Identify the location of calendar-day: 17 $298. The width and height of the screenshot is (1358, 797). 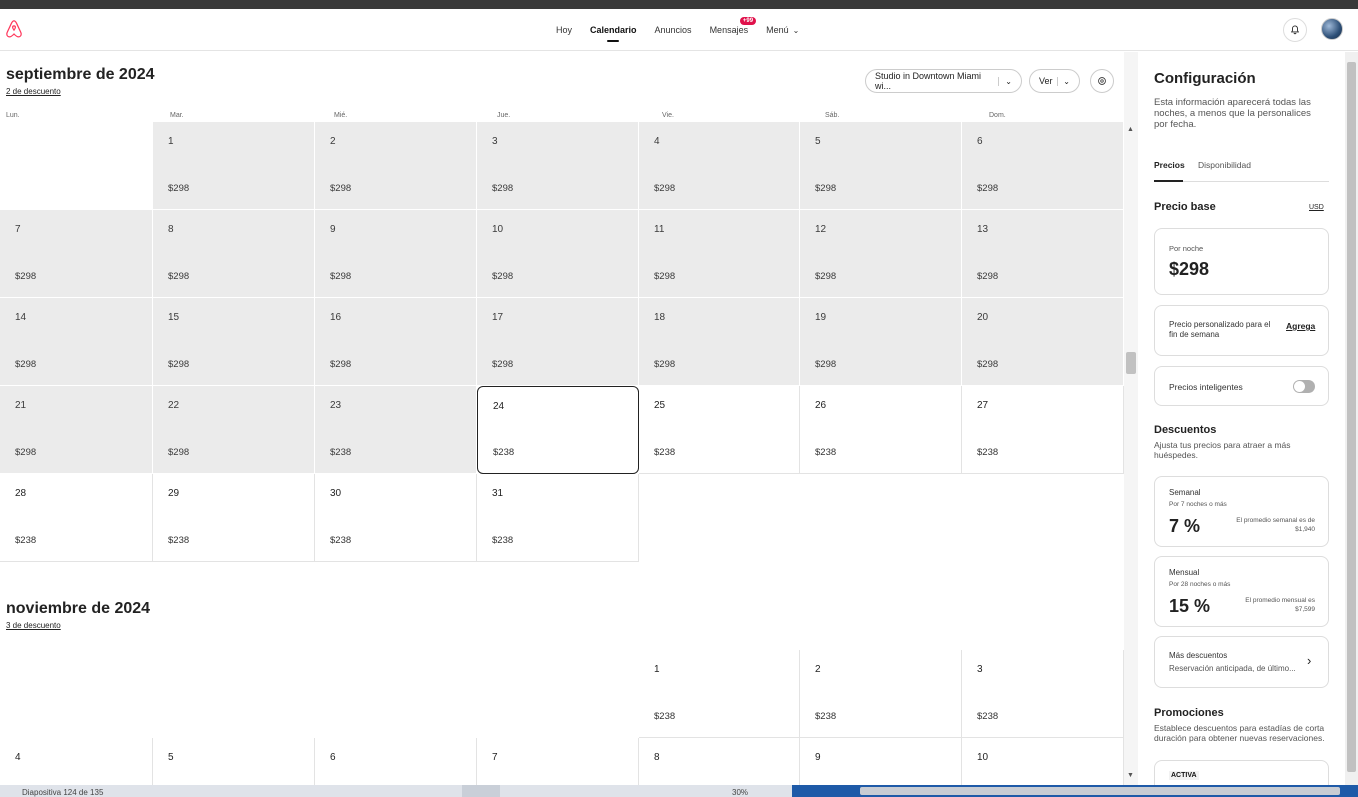
(558, 342).